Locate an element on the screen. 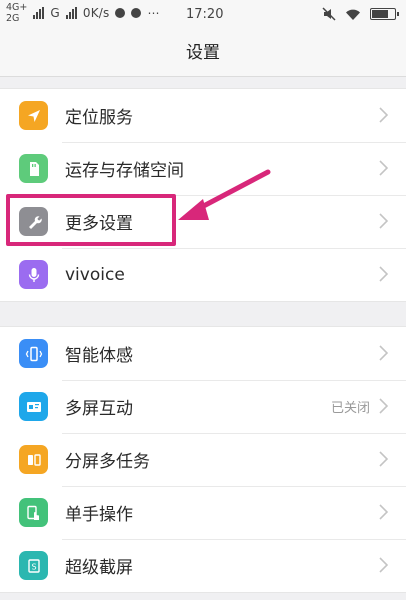 The width and height of the screenshot is (406, 600). network-speed: 0K/s is located at coordinates (96, 13).